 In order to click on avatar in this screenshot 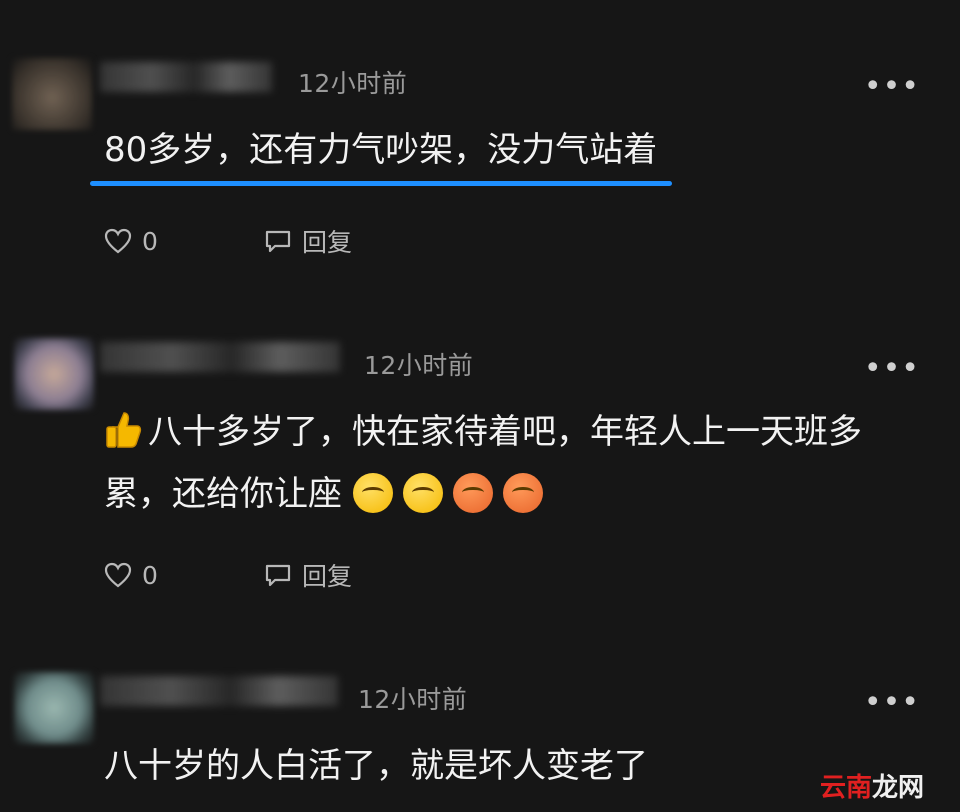, I will do `click(54, 708)`.